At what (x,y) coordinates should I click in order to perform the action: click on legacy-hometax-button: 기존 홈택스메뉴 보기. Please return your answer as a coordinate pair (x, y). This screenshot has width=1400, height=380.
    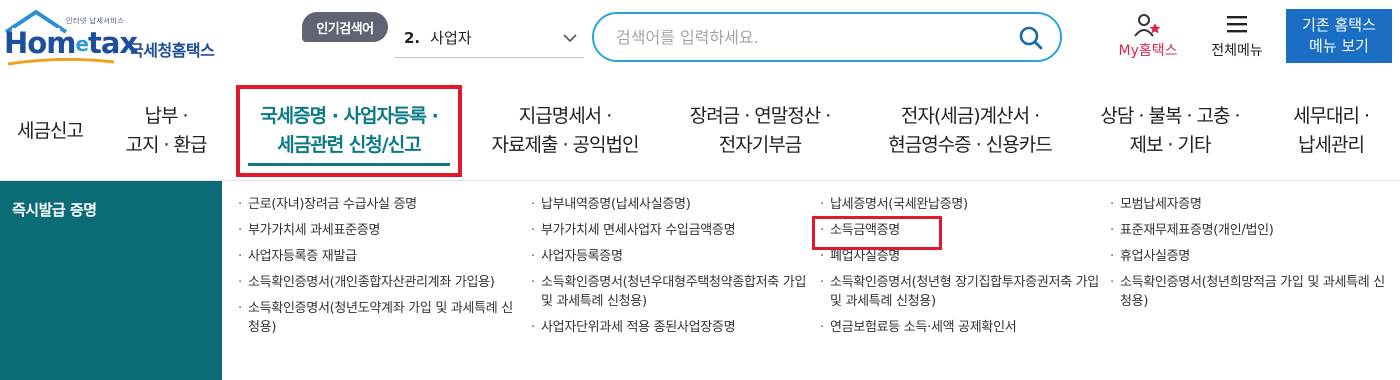
    Looking at the image, I should click on (1339, 36).